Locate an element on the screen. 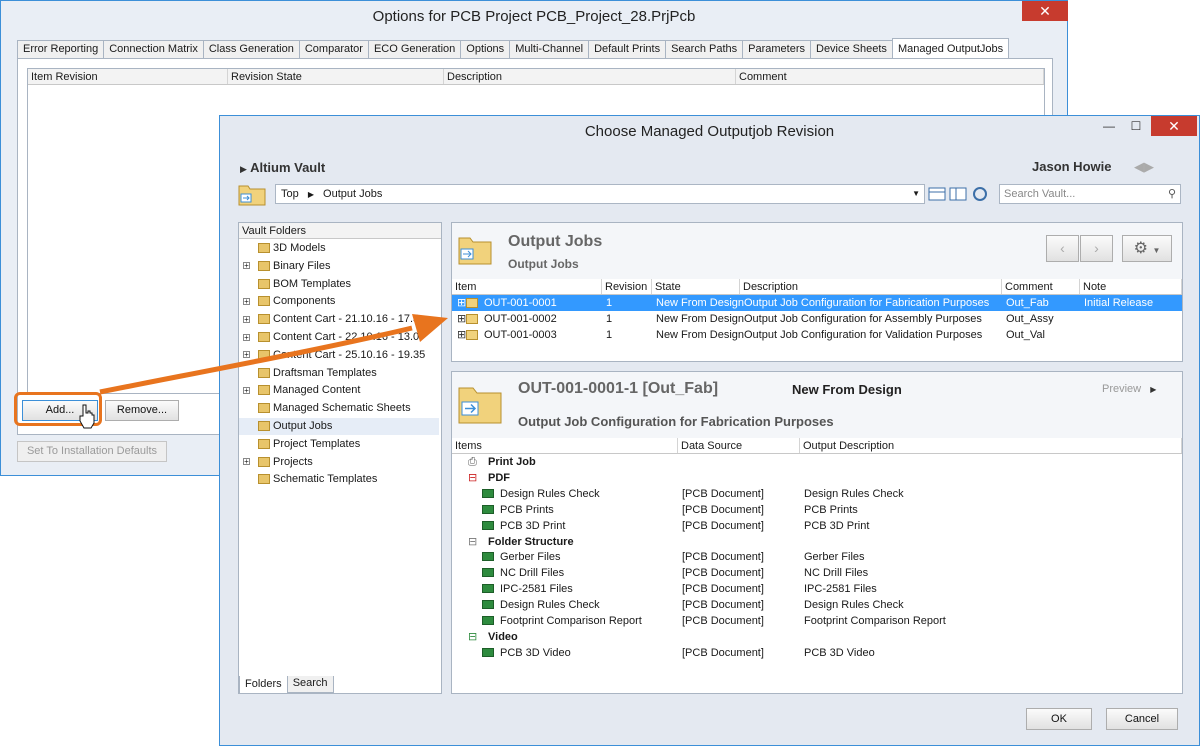  tab-search-paths: Search Paths is located at coordinates (704, 49).